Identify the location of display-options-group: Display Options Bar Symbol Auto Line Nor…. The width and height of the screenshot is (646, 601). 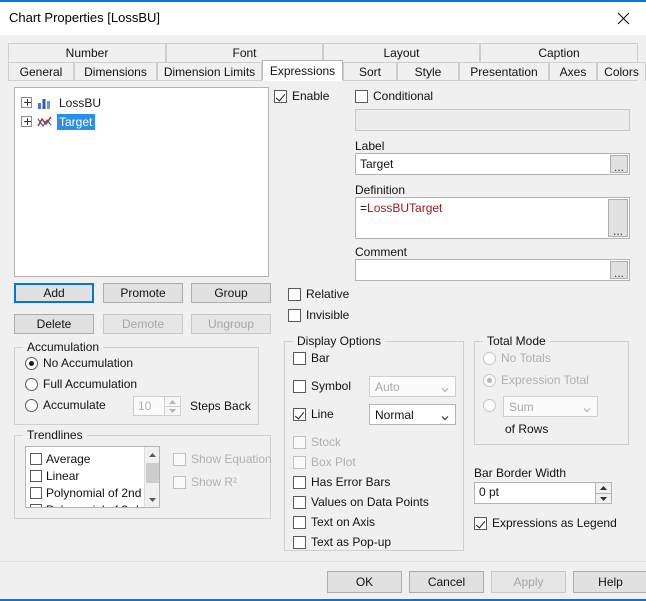
(374, 442).